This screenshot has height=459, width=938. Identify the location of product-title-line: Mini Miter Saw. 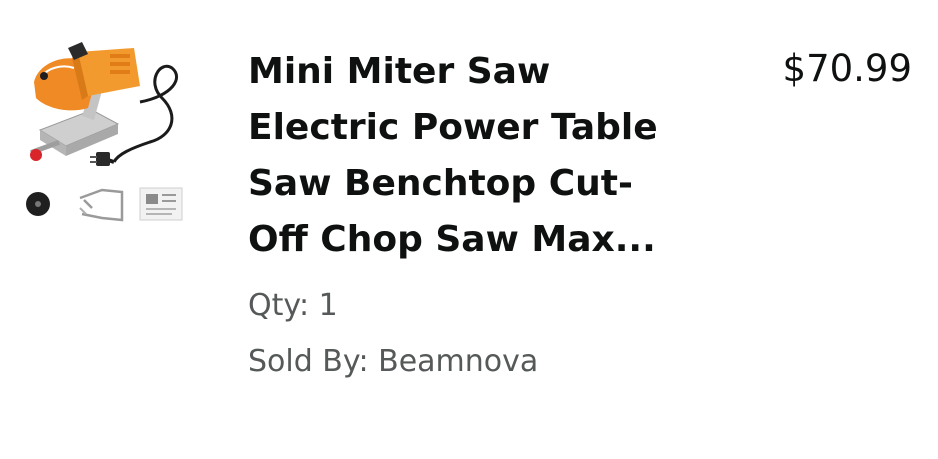
(399, 71).